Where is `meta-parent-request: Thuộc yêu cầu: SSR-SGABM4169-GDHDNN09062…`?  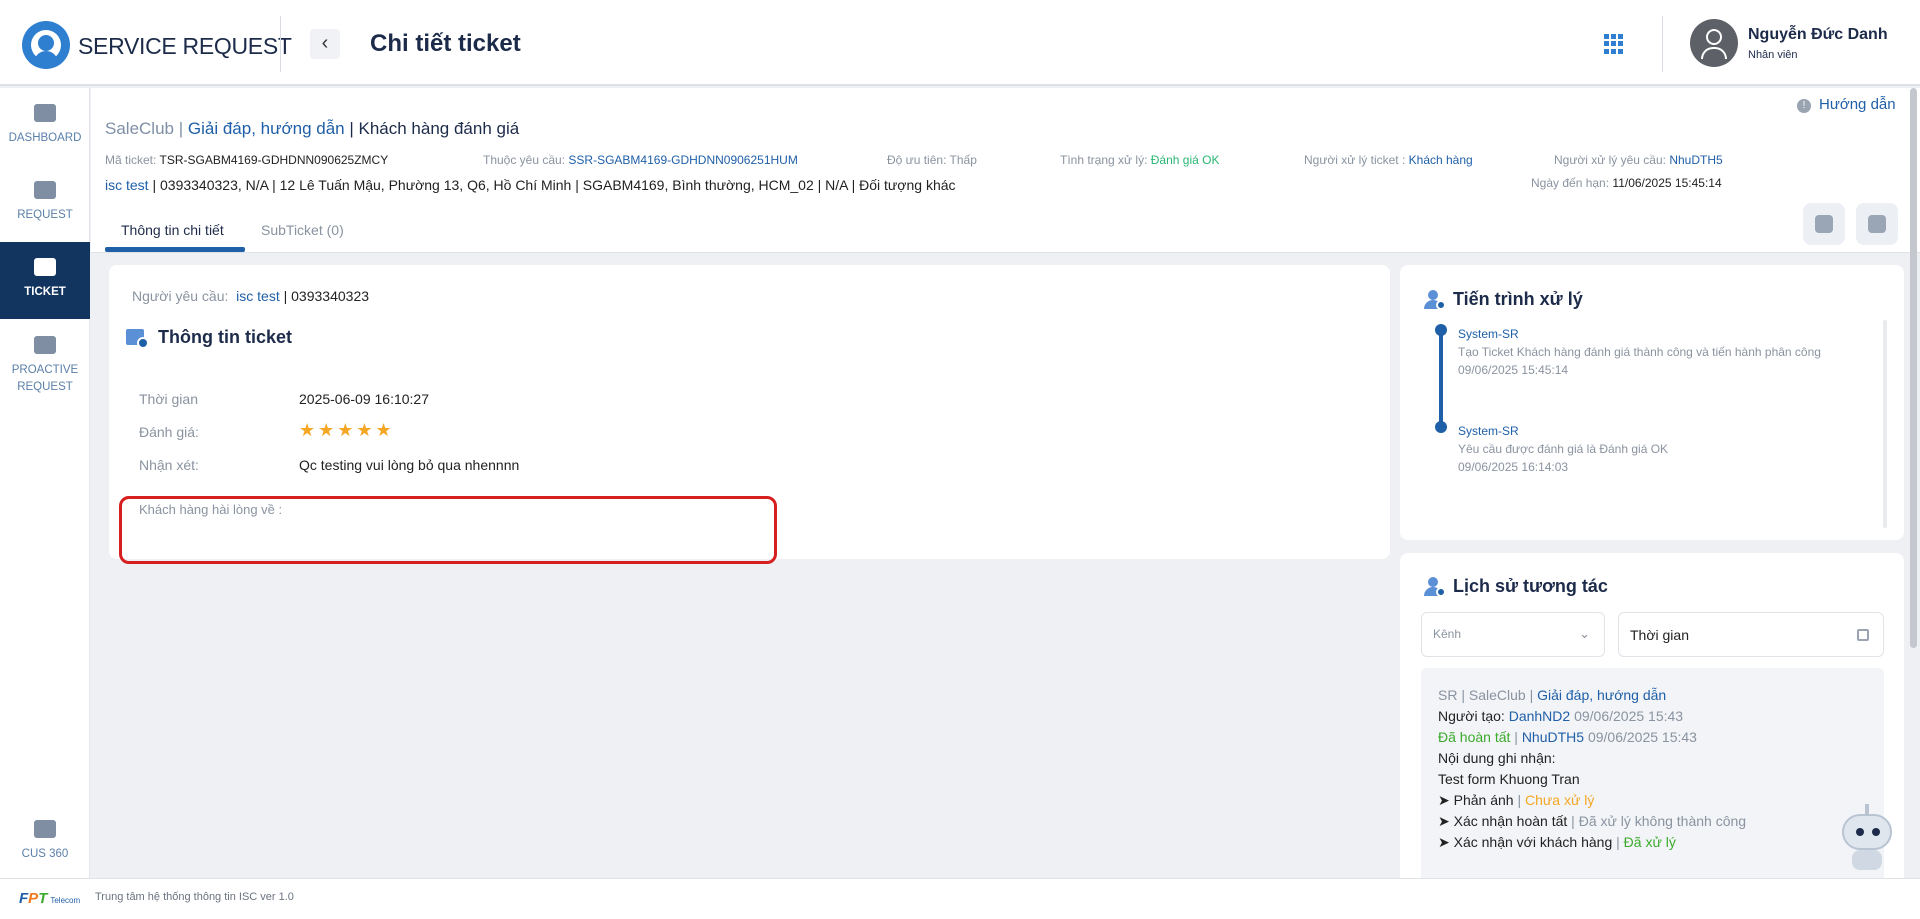 meta-parent-request: Thuộc yêu cầu: SSR-SGABM4169-GDHDNN09062… is located at coordinates (640, 160).